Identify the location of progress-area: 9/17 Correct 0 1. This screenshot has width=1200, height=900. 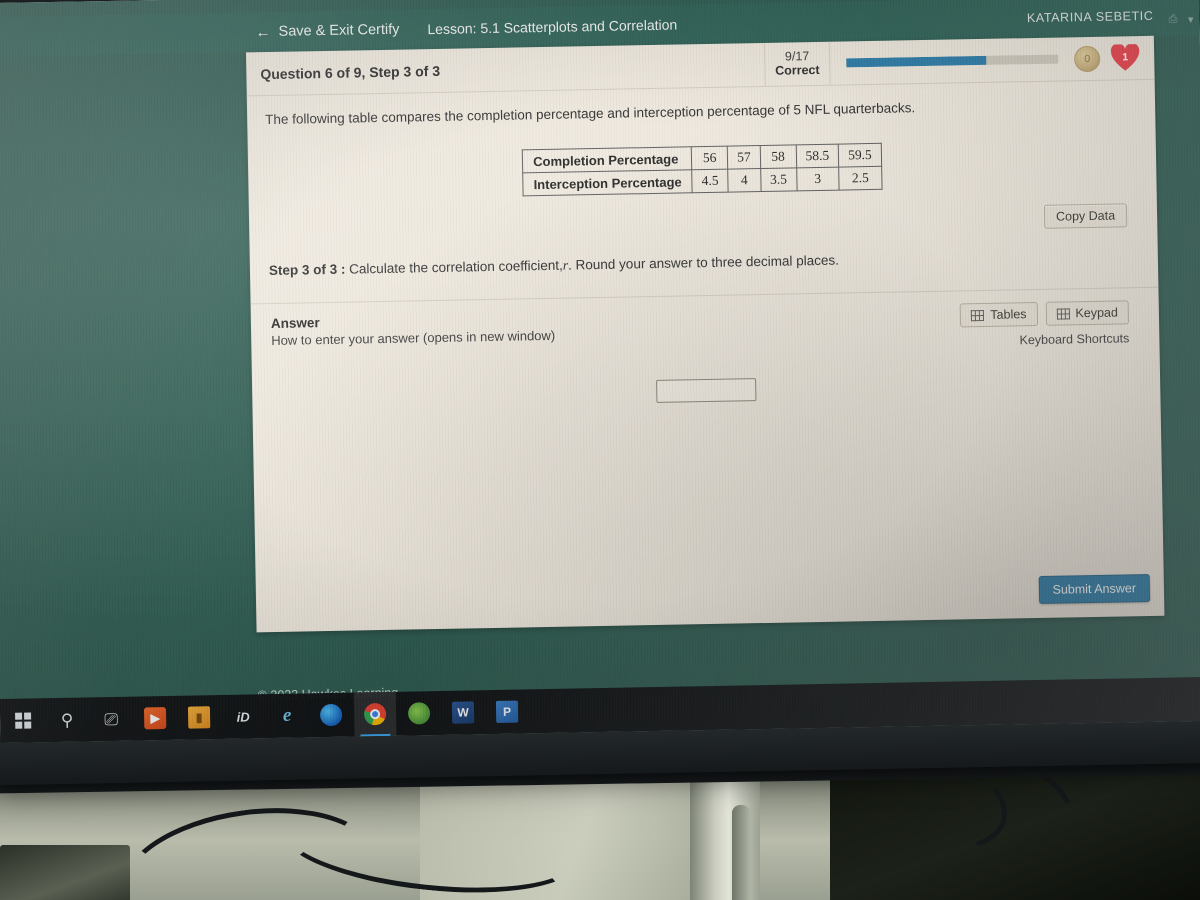
(959, 61).